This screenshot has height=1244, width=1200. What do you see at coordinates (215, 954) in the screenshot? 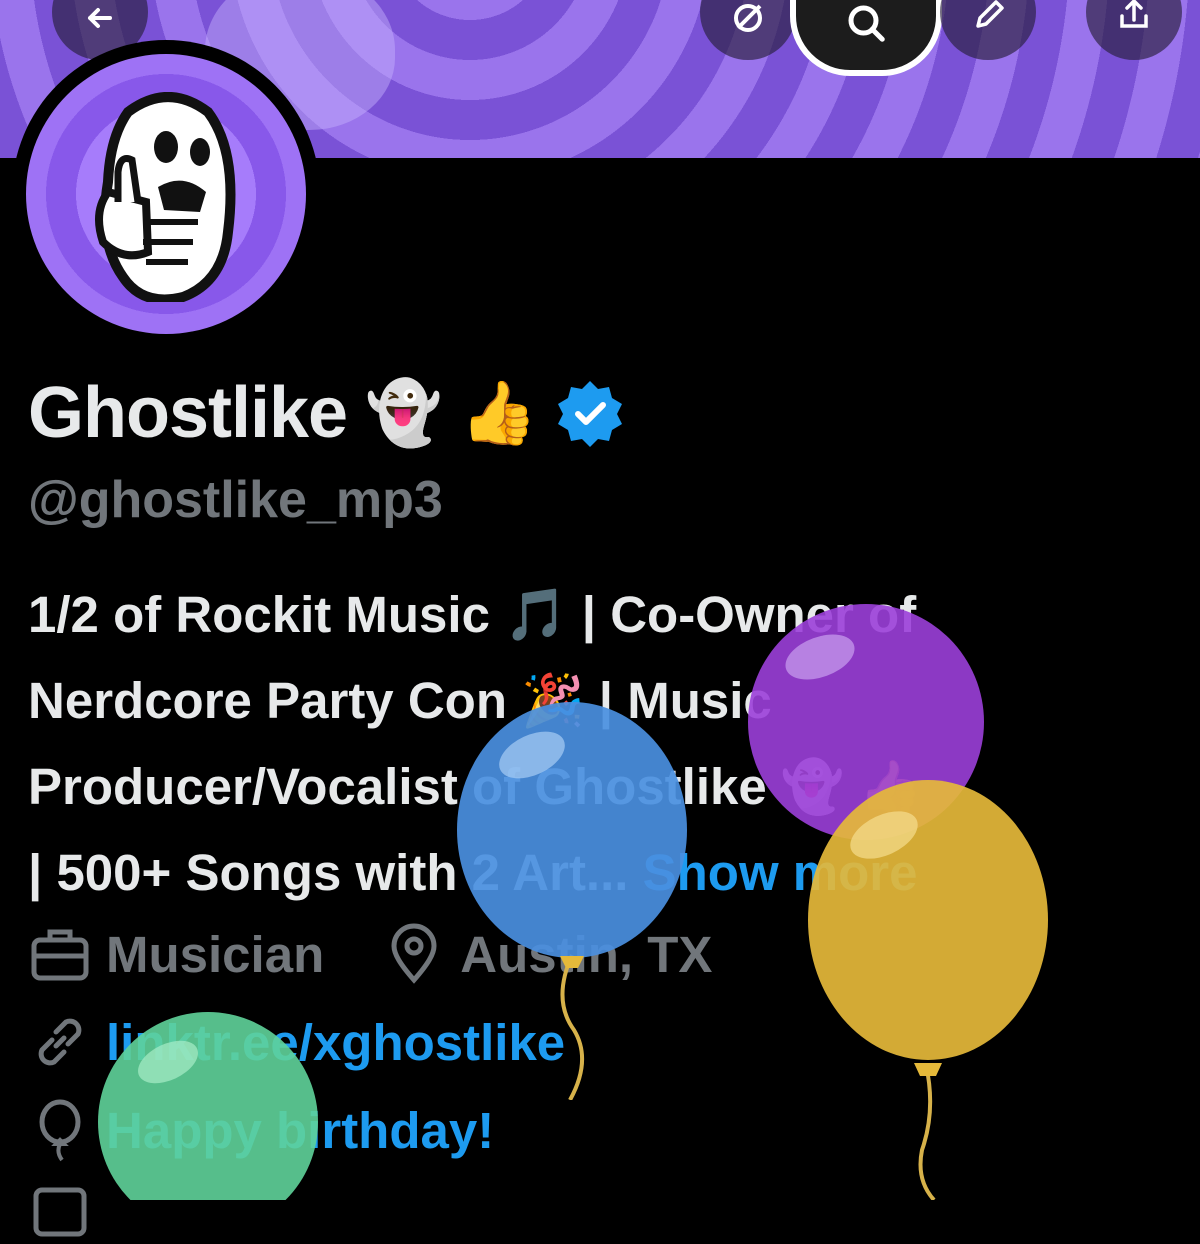
I see `profession-text: Musician` at bounding box center [215, 954].